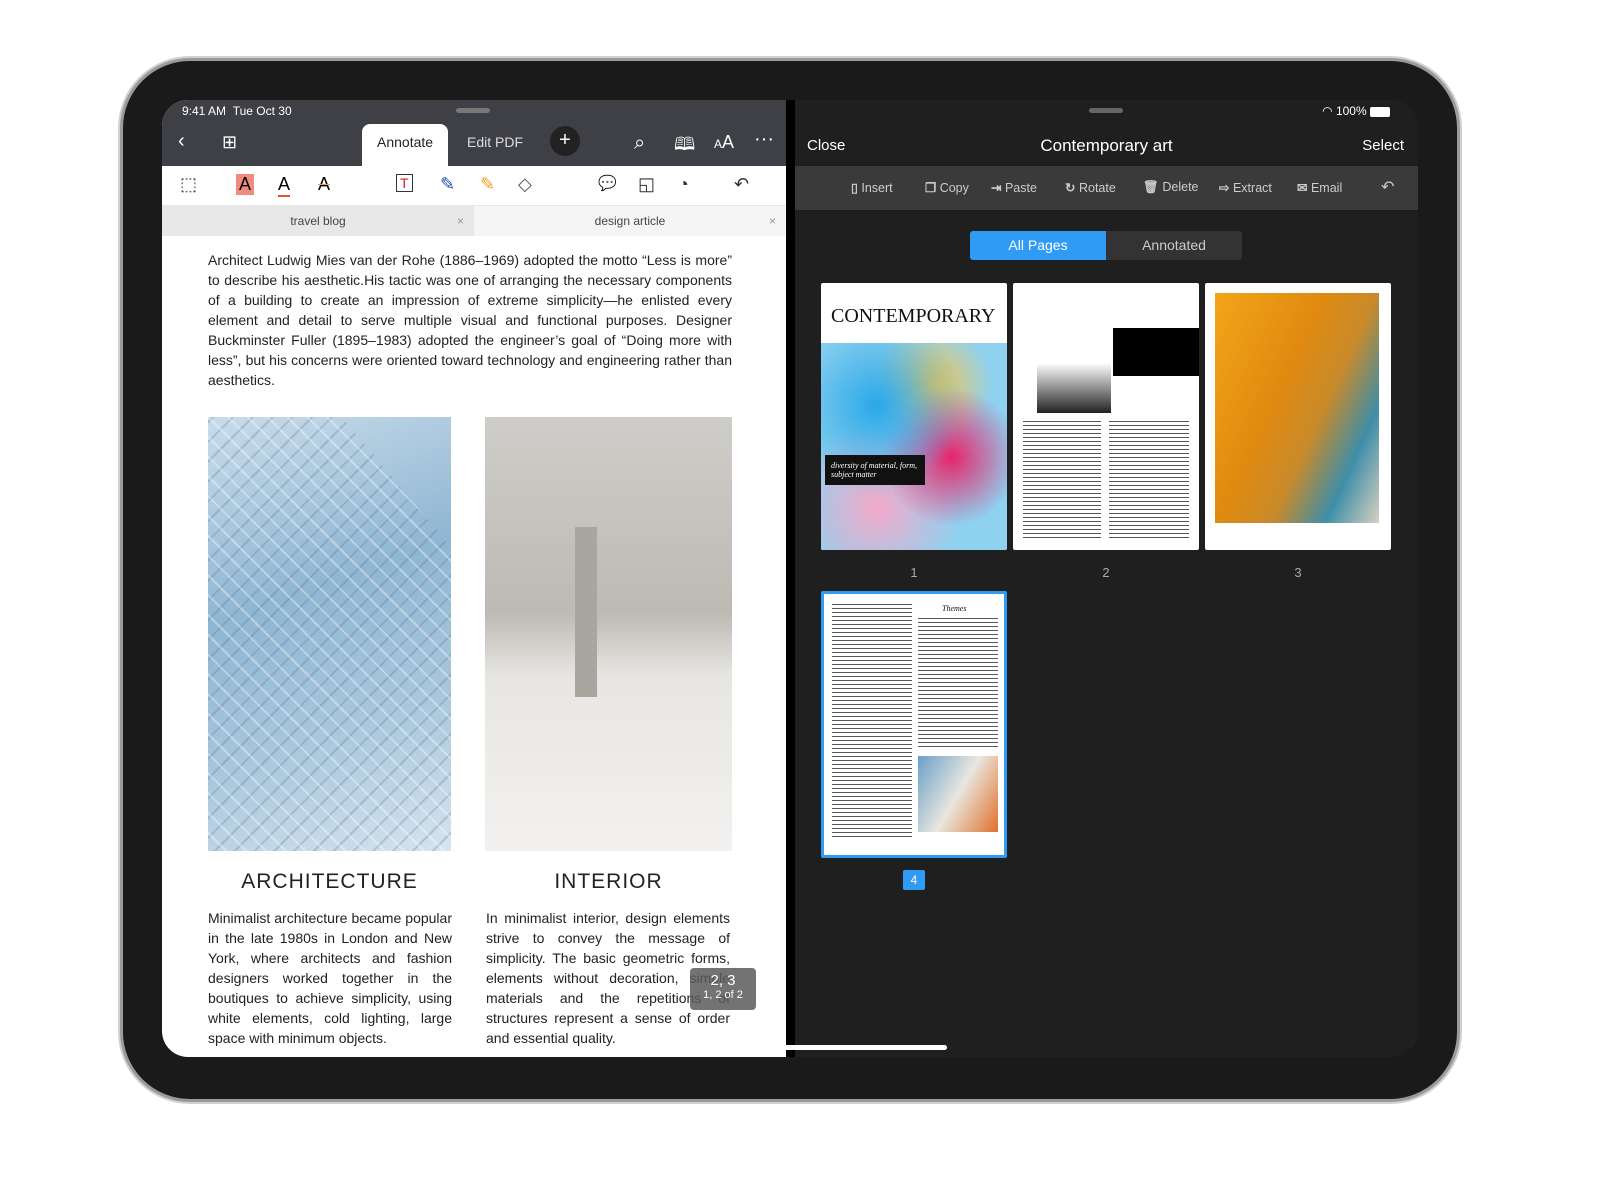 The width and height of the screenshot is (1600, 1179). I want to click on select-button: Select, so click(1383, 145).